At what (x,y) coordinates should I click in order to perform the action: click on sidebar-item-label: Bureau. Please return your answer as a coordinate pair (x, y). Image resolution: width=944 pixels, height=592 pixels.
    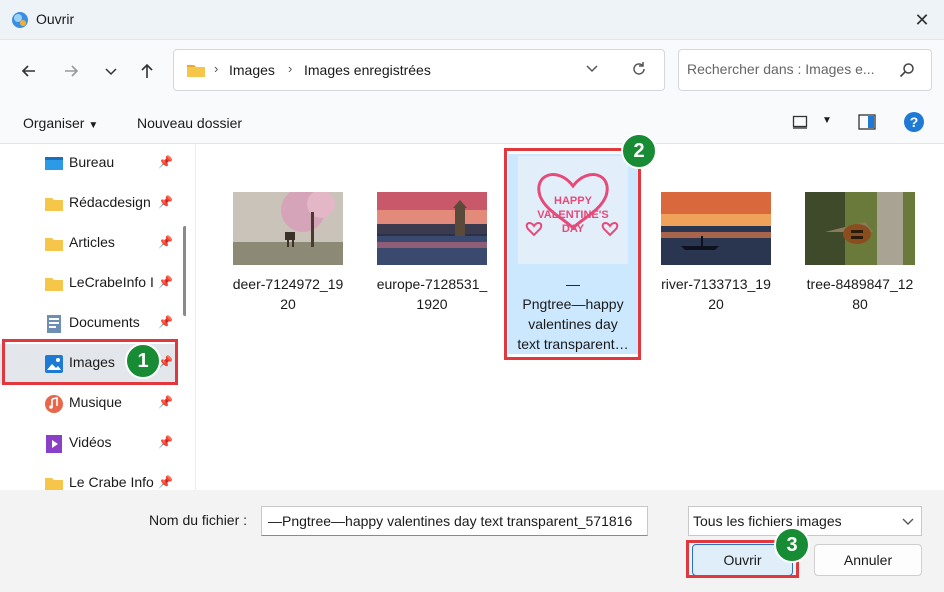
    Looking at the image, I should click on (92, 162).